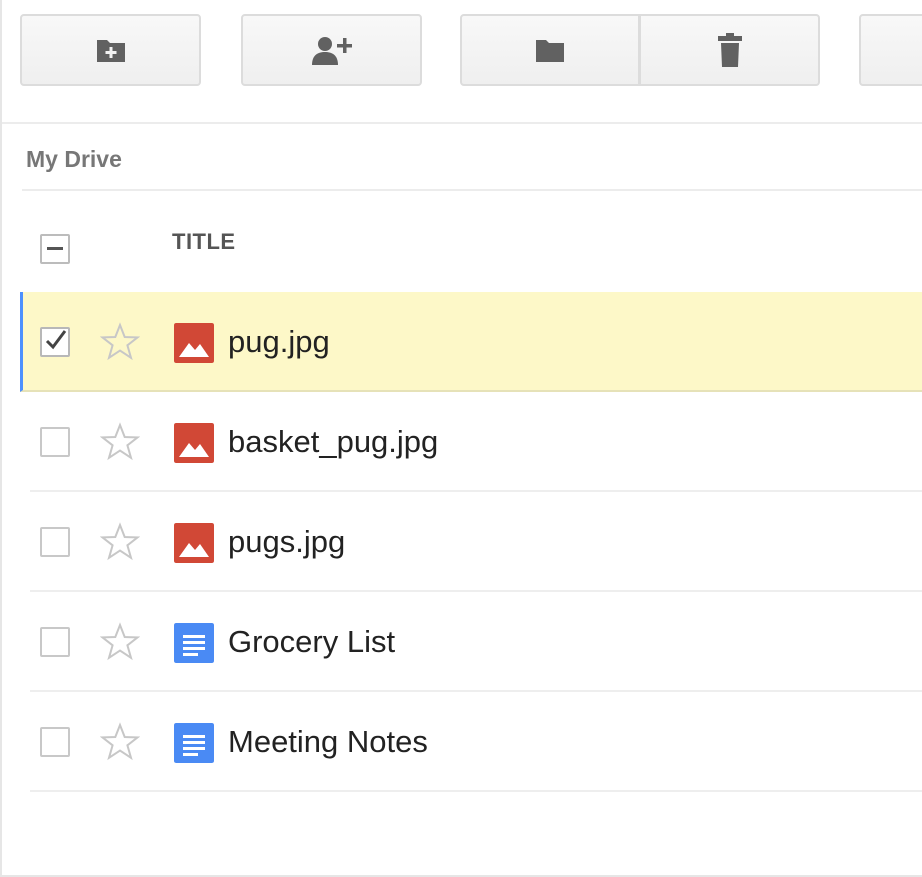 The width and height of the screenshot is (922, 877). What do you see at coordinates (328, 742) in the screenshot?
I see `file-name: Meeting Notes` at bounding box center [328, 742].